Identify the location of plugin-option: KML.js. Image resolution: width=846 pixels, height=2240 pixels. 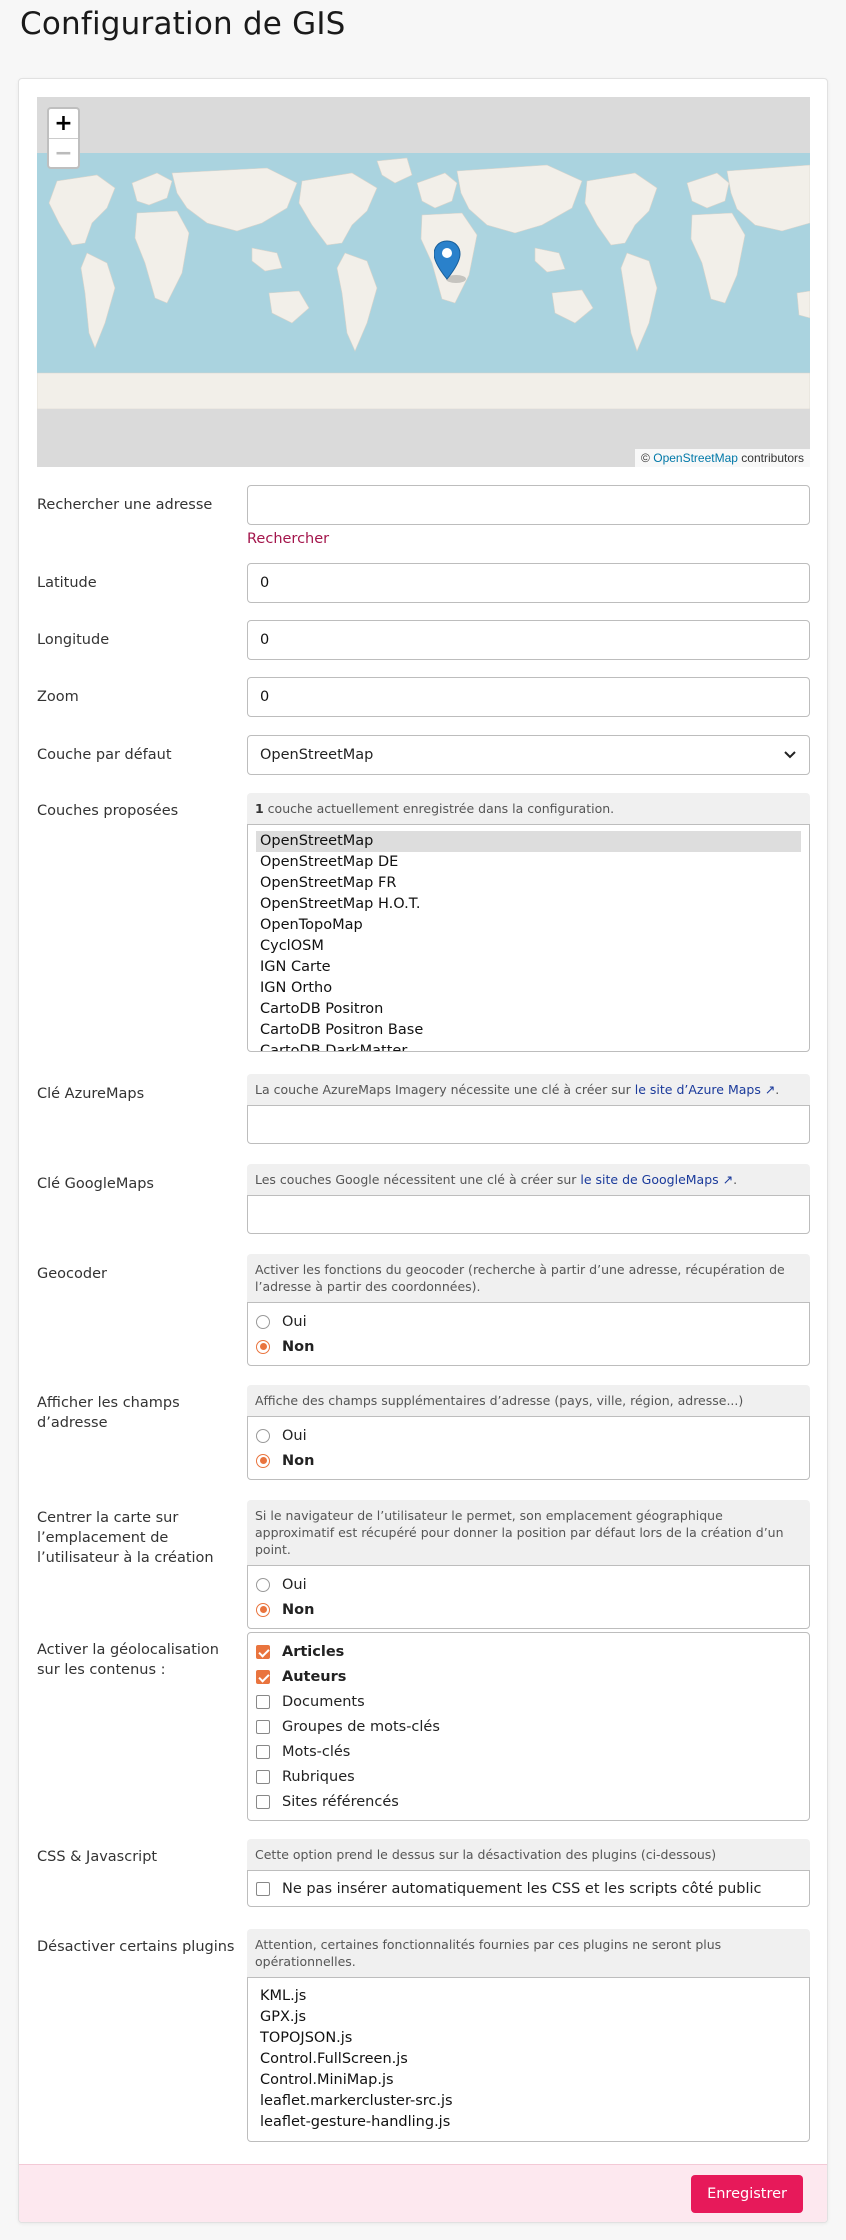
(528, 1996).